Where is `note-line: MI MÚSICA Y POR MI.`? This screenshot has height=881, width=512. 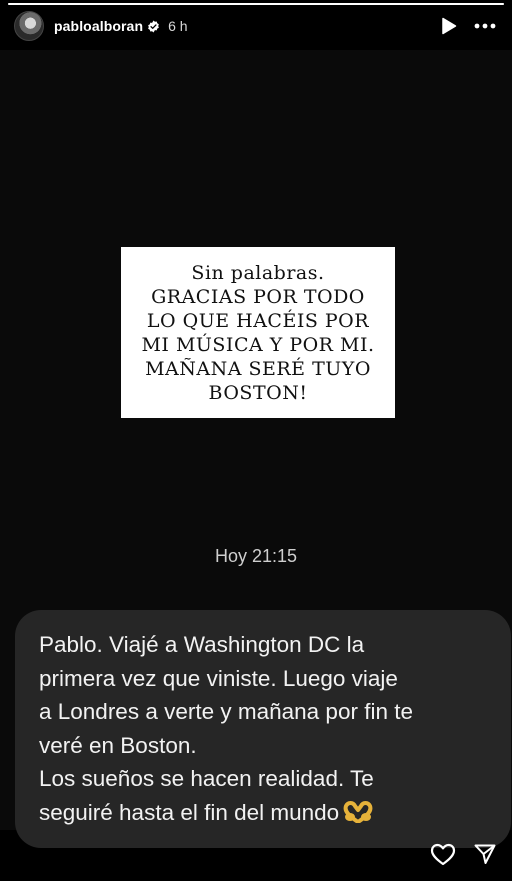
note-line: MI MÚSICA Y POR MI. is located at coordinates (258, 344).